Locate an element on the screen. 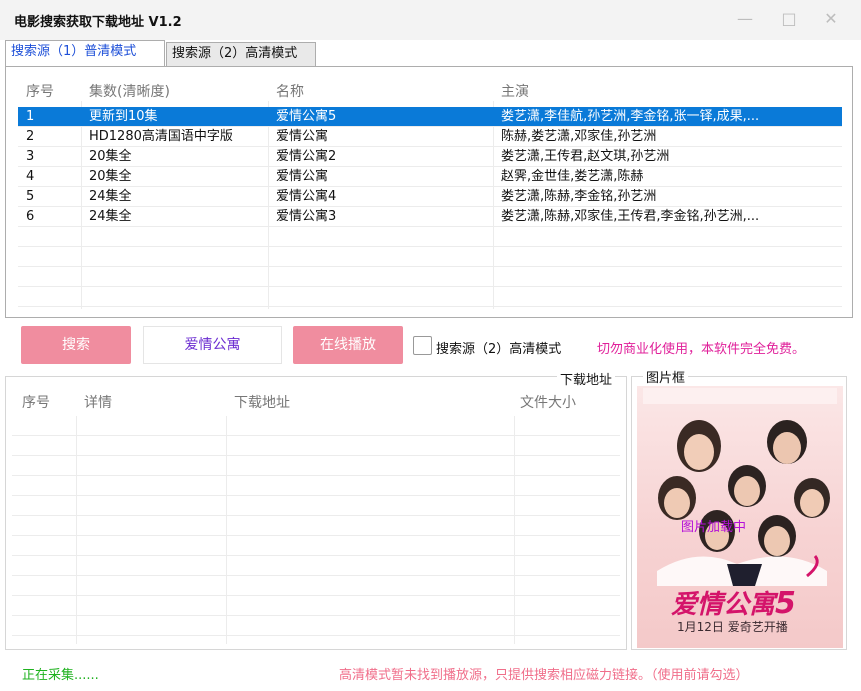 The height and width of the screenshot is (691, 861). poster-date: 1月12日 爱奇艺开播 is located at coordinates (732, 627).